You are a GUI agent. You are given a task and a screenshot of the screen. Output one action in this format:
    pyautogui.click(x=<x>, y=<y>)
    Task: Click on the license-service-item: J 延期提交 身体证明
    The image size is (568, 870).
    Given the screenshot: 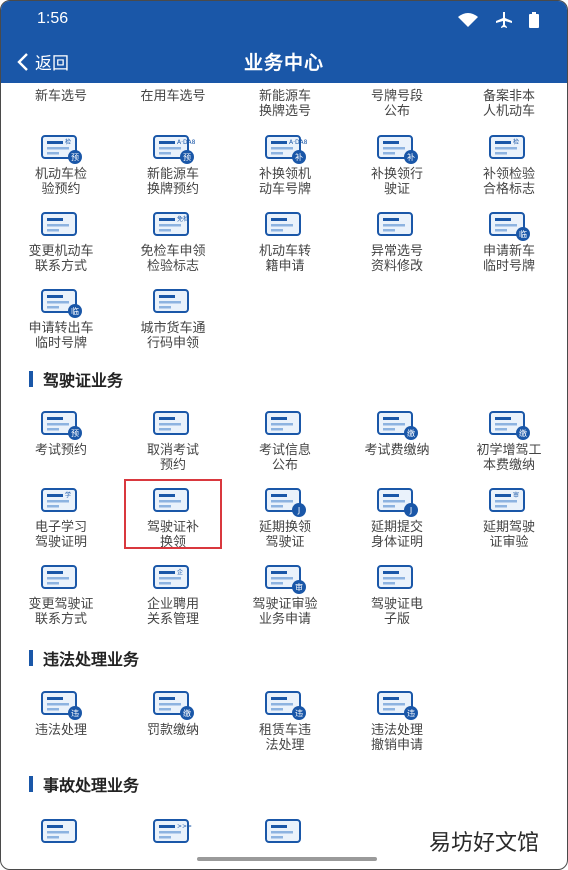 What is the action you would take?
    pyautogui.click(x=397, y=518)
    